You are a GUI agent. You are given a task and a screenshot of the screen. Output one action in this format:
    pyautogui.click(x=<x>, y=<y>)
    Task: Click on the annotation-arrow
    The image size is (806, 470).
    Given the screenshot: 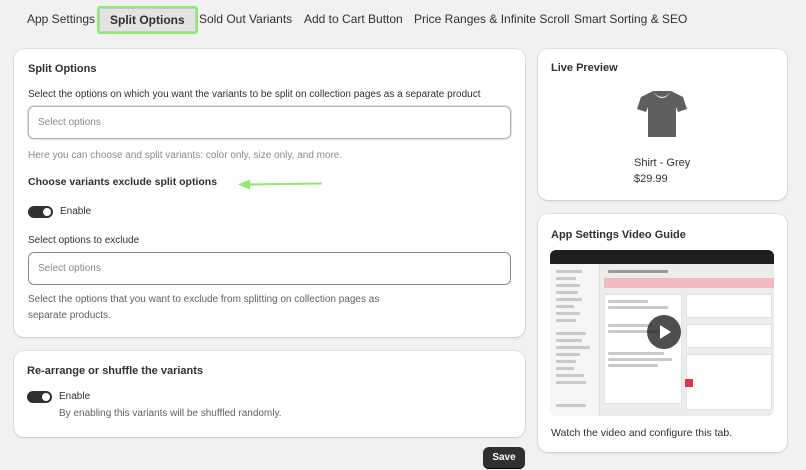 What is the action you would take?
    pyautogui.click(x=280, y=184)
    